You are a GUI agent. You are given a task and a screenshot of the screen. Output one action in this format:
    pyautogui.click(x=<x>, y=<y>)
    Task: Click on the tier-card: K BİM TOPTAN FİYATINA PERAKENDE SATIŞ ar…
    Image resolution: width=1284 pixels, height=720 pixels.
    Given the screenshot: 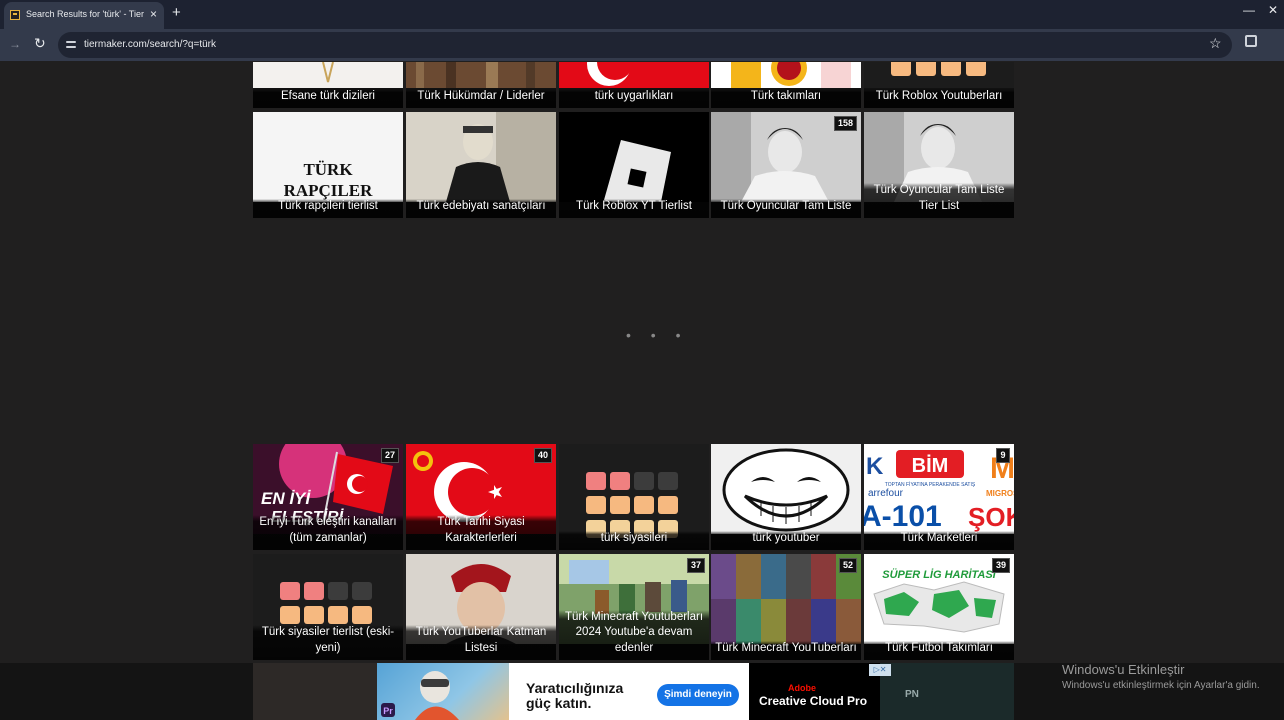 What is the action you would take?
    pyautogui.click(x=939, y=497)
    